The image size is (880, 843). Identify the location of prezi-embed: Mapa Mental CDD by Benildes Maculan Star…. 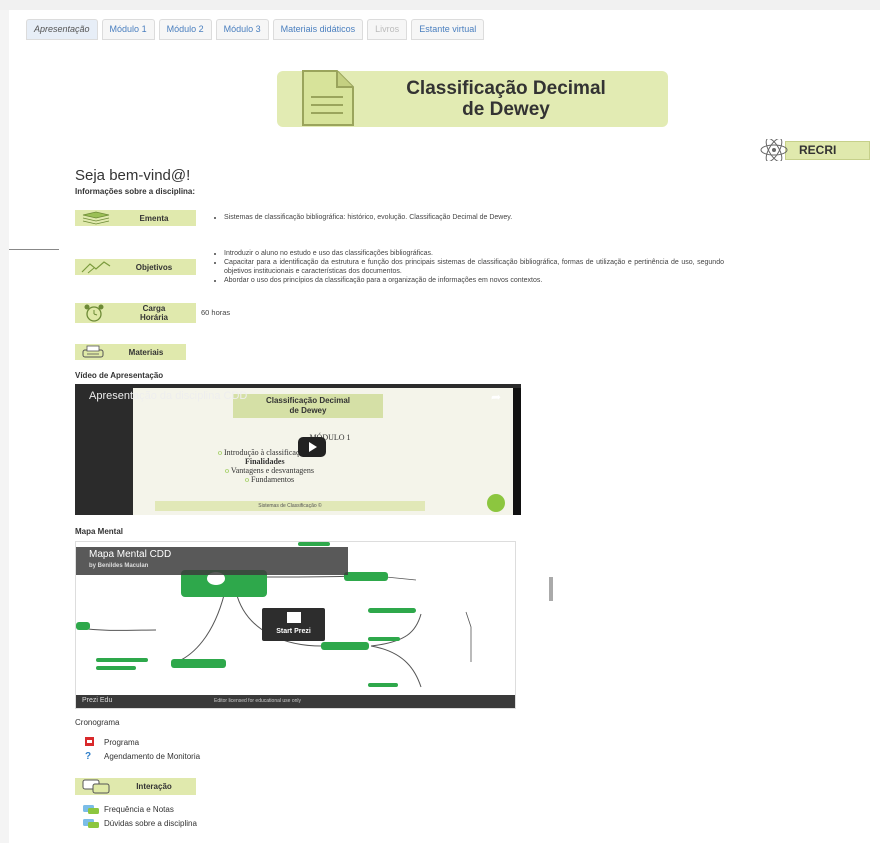
(295, 625).